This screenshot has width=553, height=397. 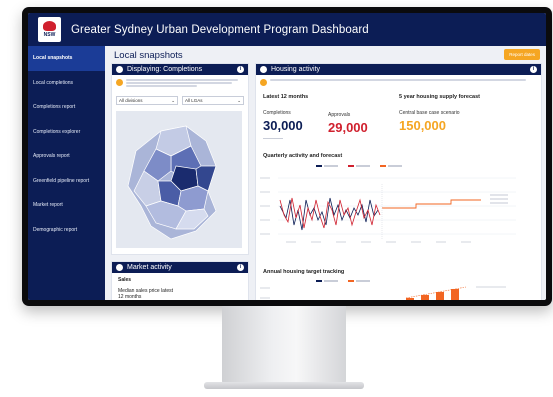 I want to click on completions-value: 30,000, so click(x=283, y=125).